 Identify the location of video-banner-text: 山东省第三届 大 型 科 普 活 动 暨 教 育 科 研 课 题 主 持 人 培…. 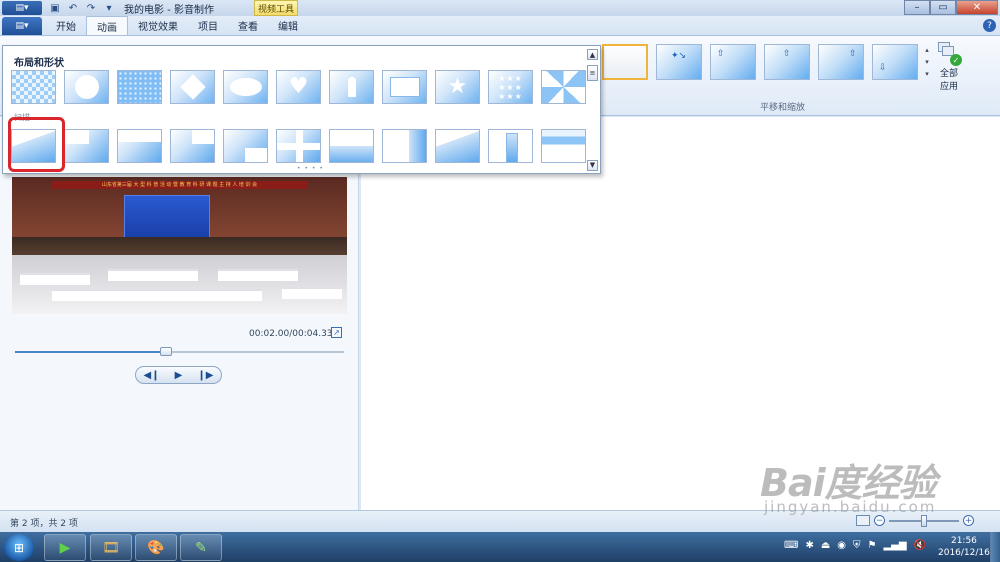
(179, 185).